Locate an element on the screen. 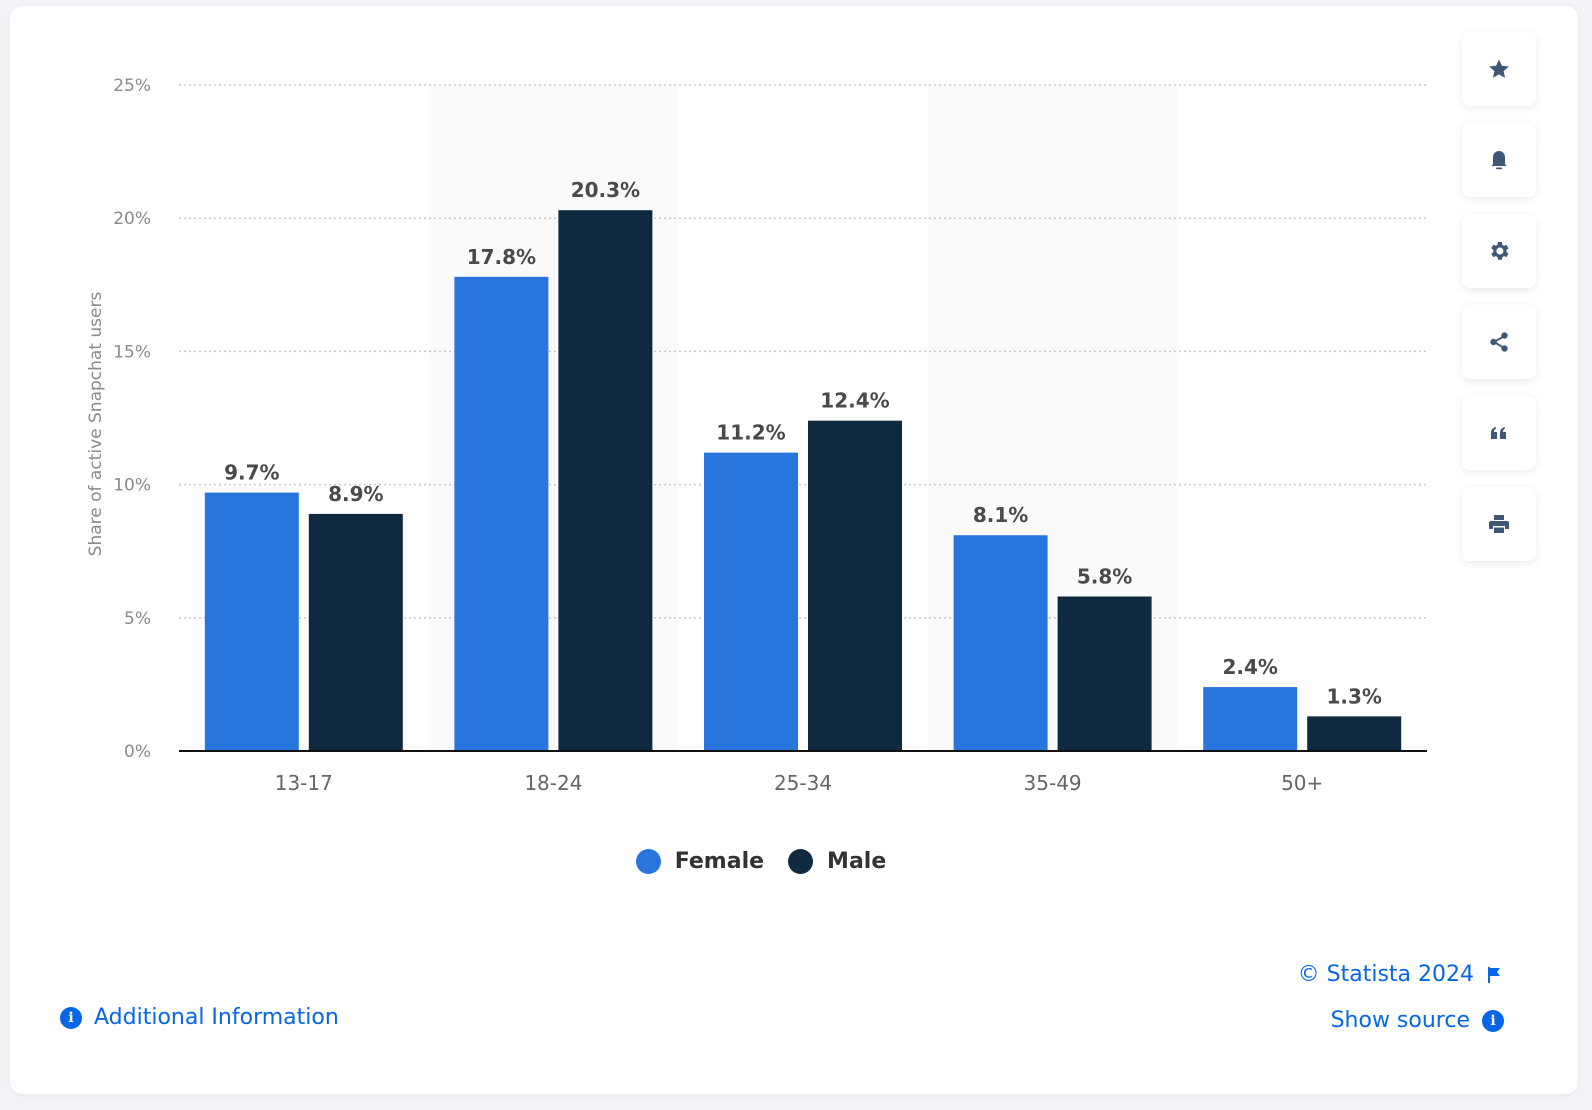 This screenshot has height=1110, width=1592. x-tick-label: 25-34 is located at coordinates (803, 783).